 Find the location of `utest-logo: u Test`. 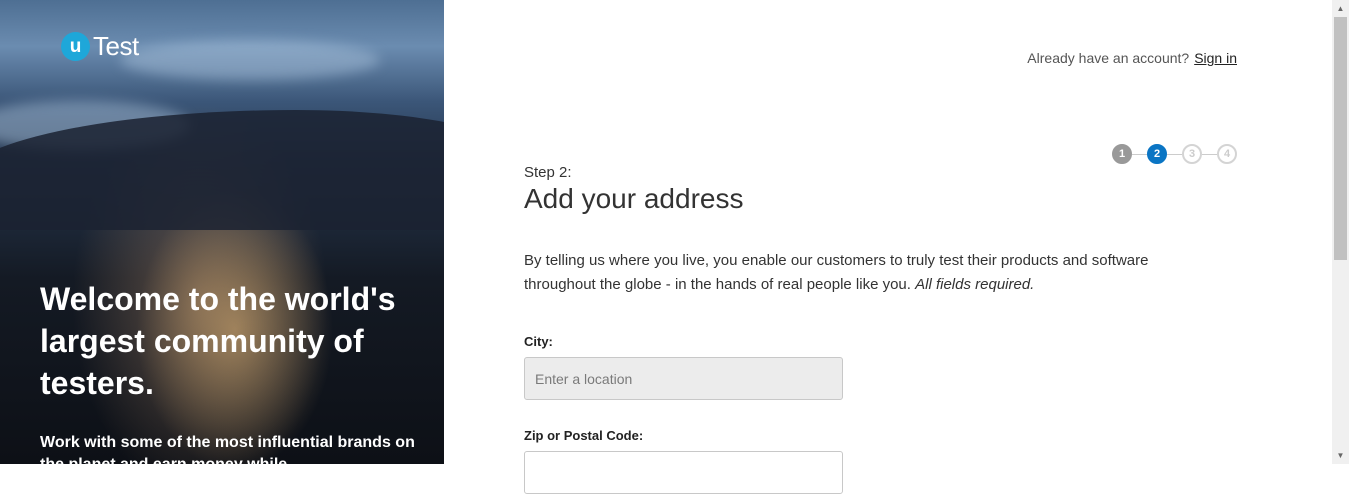

utest-logo: u Test is located at coordinates (100, 46).